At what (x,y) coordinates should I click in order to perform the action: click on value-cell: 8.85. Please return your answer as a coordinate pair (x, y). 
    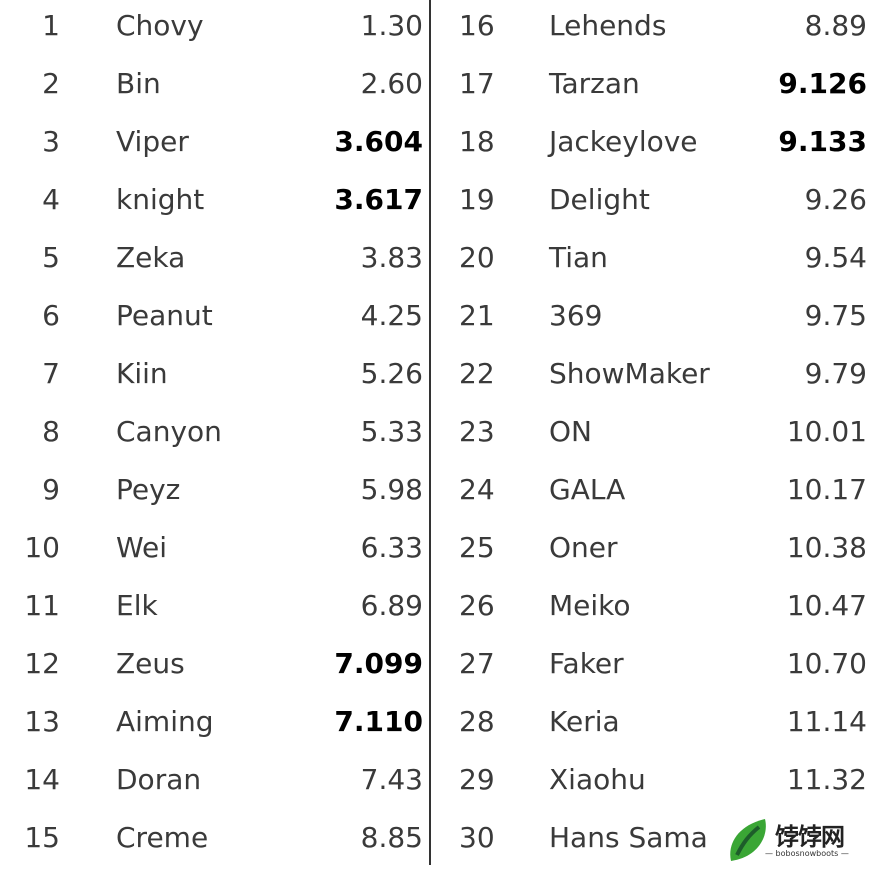
    Looking at the image, I should click on (391, 837).